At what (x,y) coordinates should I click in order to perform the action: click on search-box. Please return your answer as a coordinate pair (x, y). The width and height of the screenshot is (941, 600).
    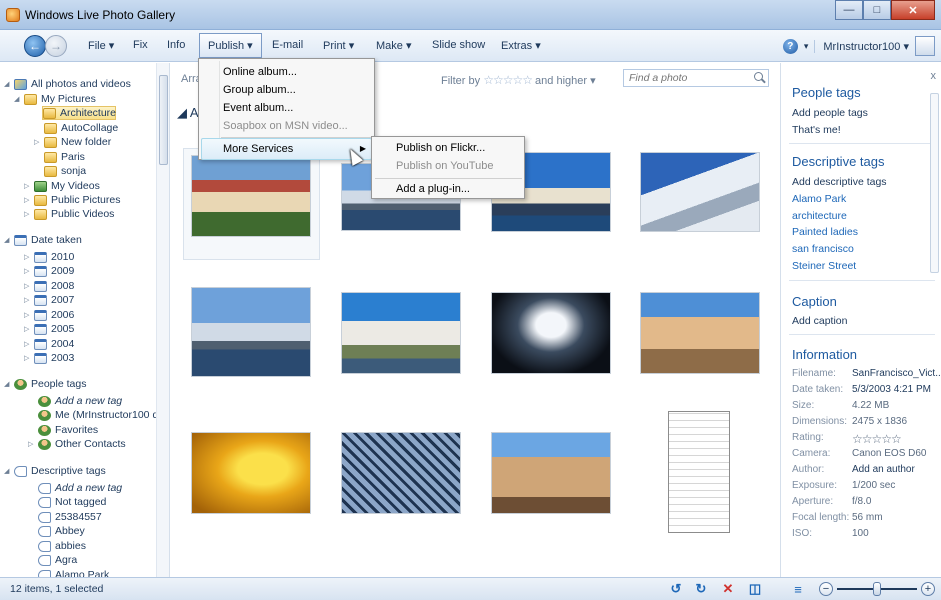
    Looking at the image, I should click on (696, 78).